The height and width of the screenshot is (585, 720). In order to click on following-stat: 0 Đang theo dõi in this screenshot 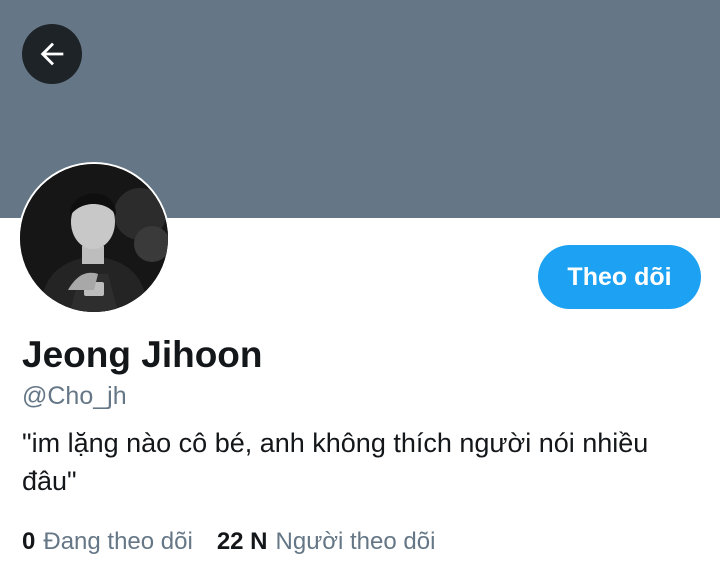, I will do `click(107, 542)`.